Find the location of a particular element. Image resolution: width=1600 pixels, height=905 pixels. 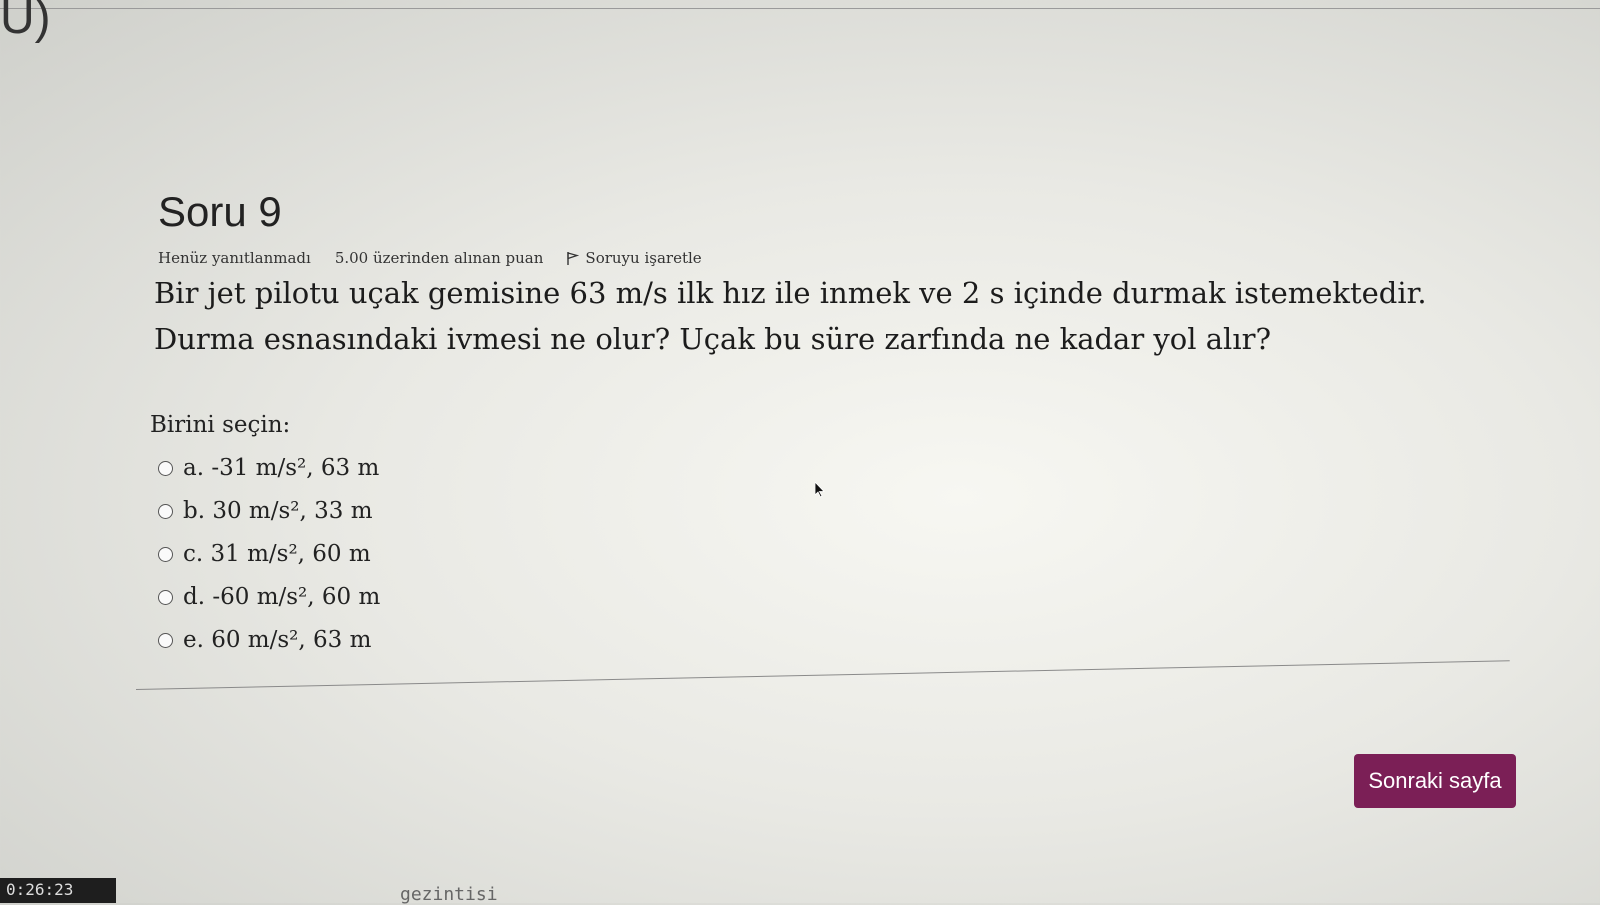

mouse-cursor-icon is located at coordinates (820, 490).